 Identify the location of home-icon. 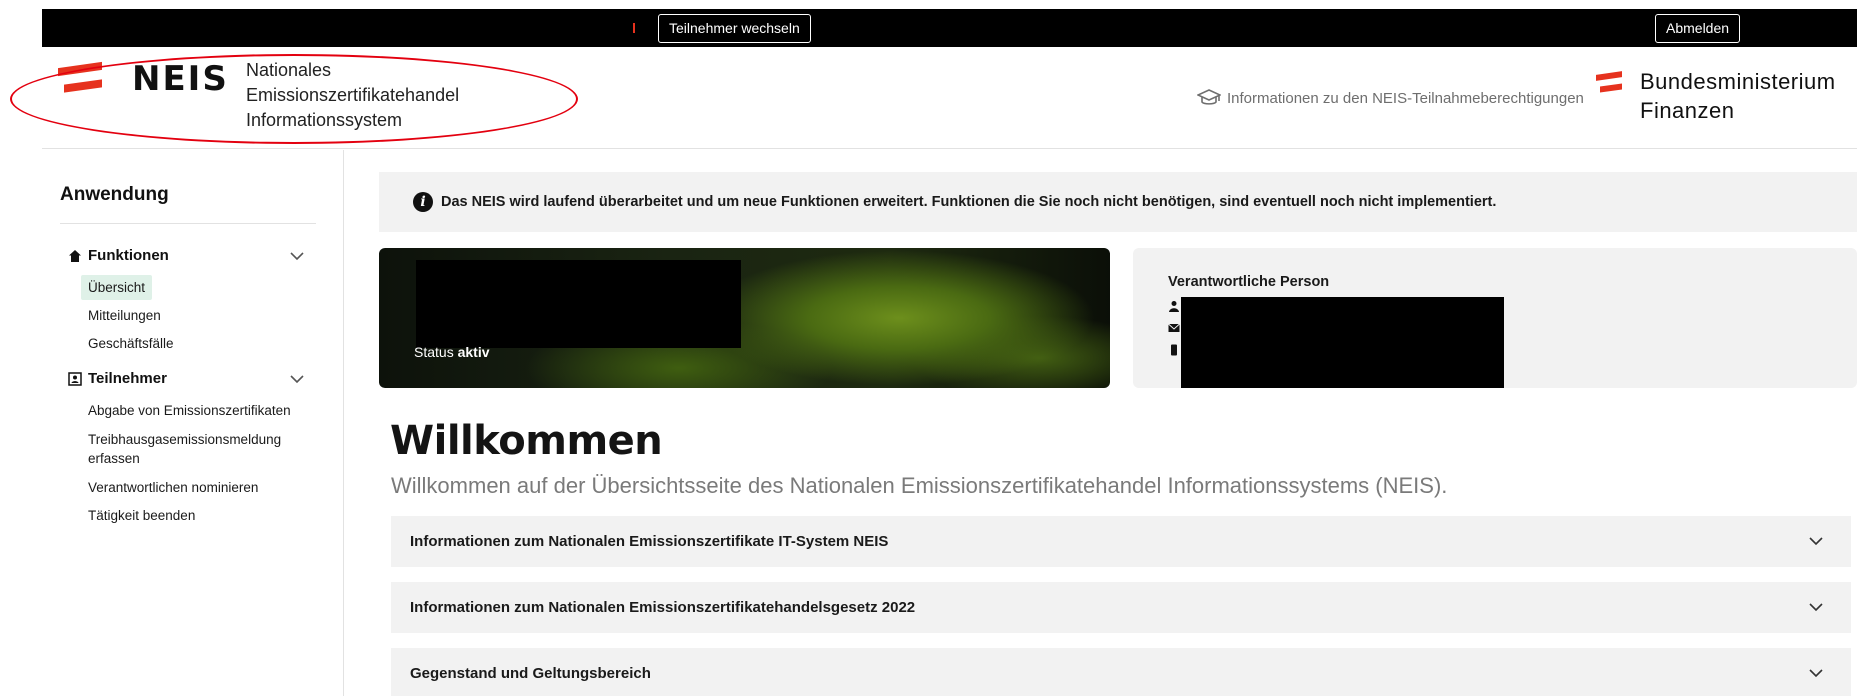
(75, 255).